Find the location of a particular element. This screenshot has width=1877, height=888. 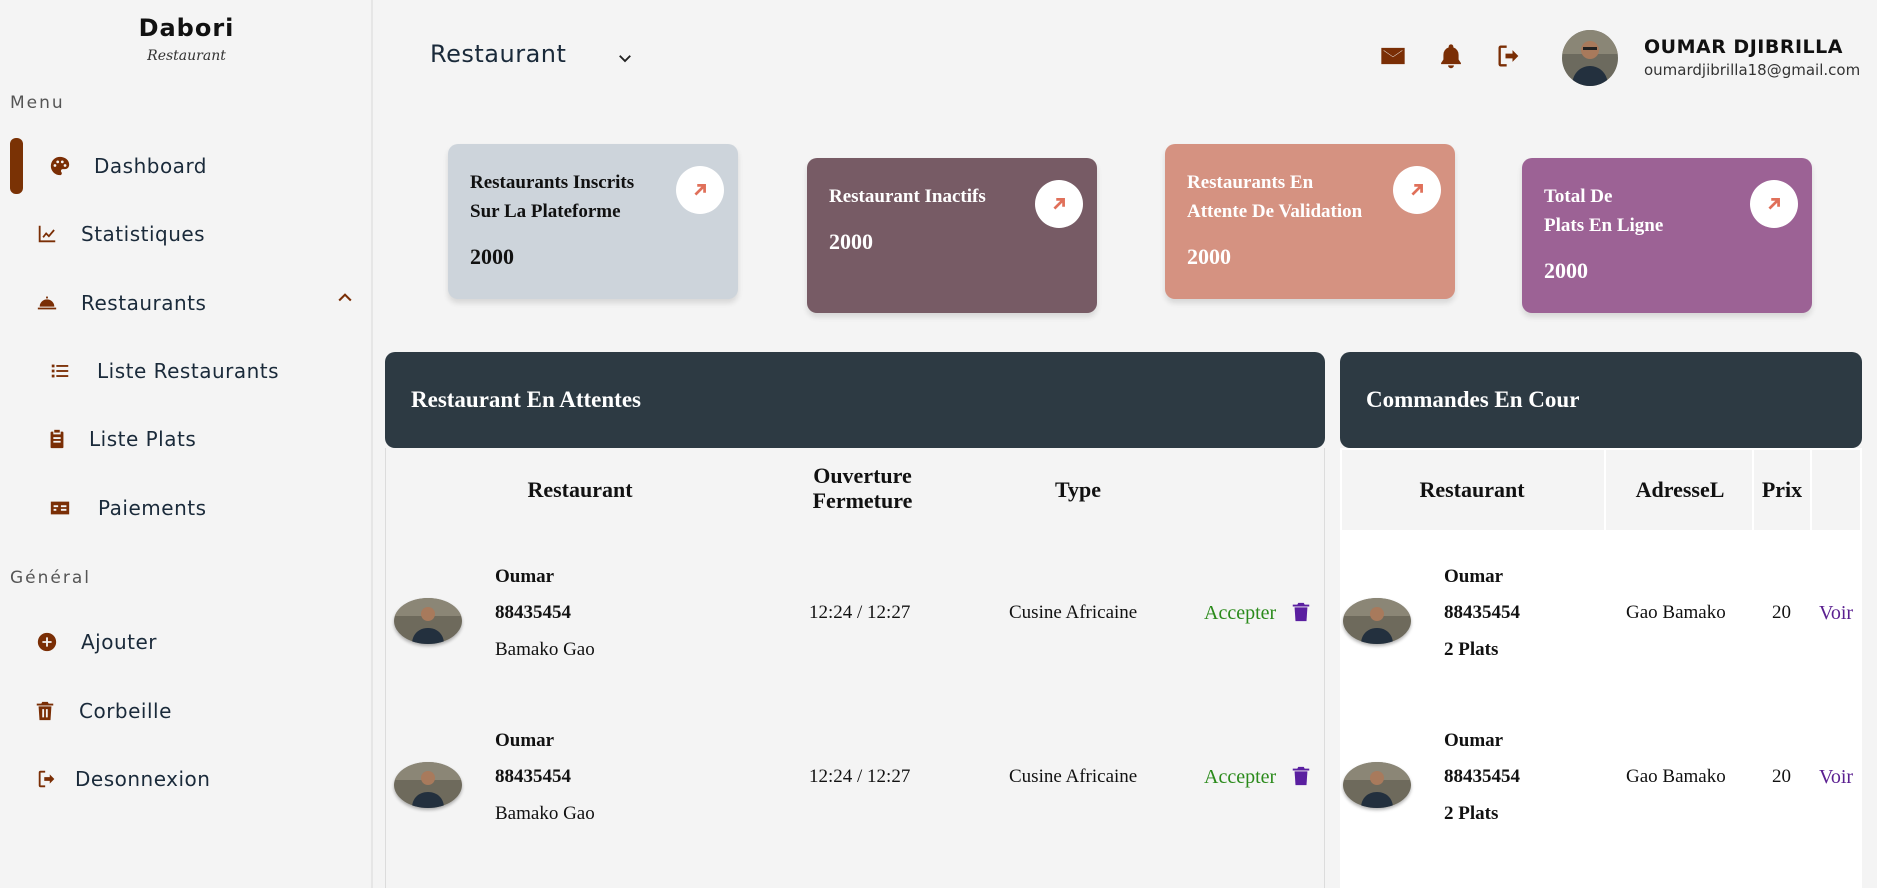

chevron-up-icon is located at coordinates (345, 298).